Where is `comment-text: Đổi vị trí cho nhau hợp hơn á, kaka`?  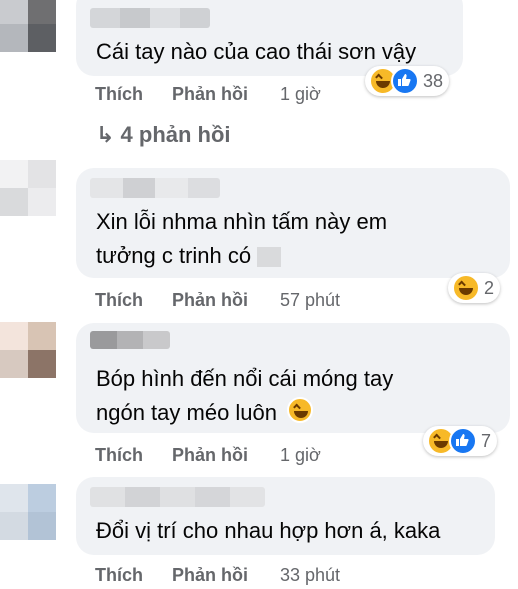 comment-text: Đổi vị trí cho nhau hợp hơn á, kaka is located at coordinates (268, 530).